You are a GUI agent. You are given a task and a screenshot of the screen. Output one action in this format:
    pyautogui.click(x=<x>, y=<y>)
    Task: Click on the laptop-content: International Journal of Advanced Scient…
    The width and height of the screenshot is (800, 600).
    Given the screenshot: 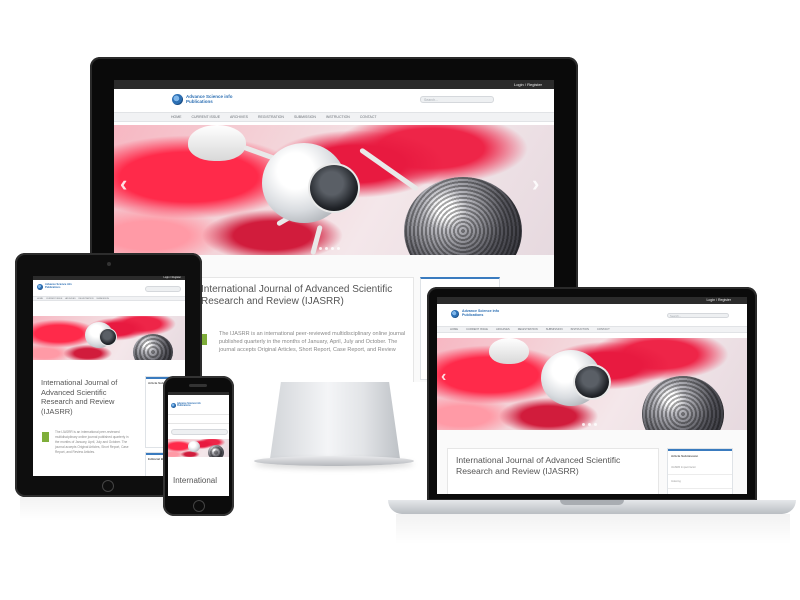 What is the action you would take?
    pyautogui.click(x=592, y=462)
    